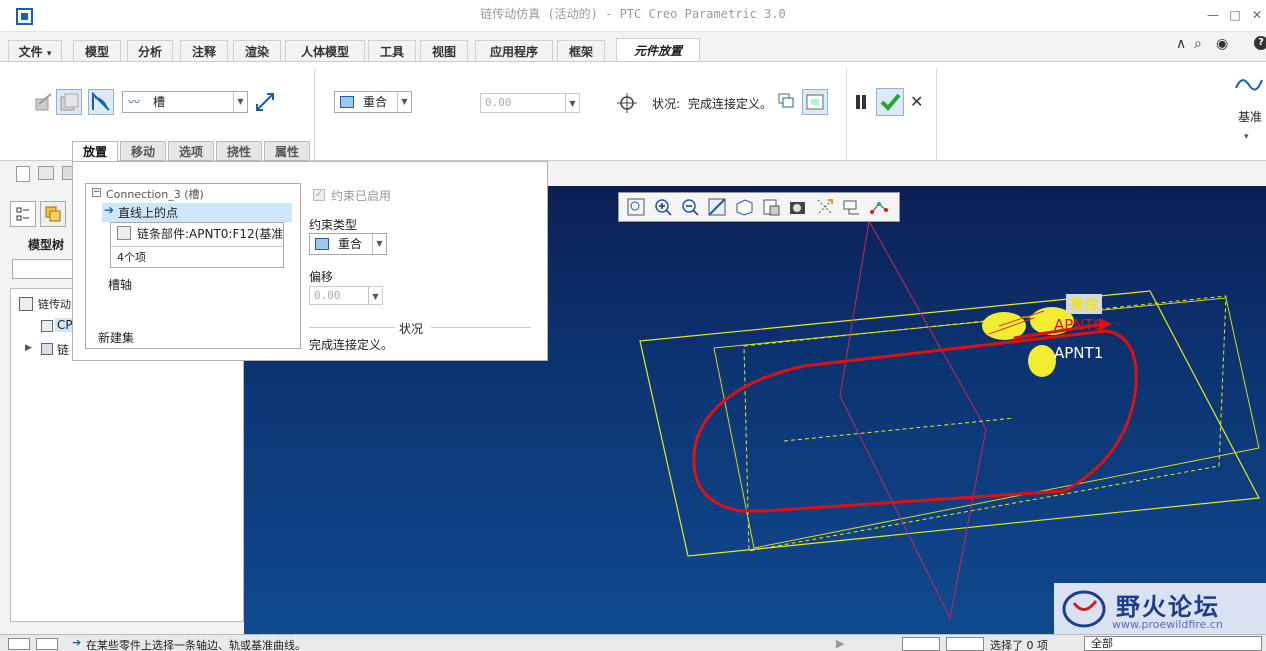 This screenshot has width=1266, height=651. What do you see at coordinates (1160, 608) in the screenshot?
I see `watermark: 野火论坛 www.proewildfire.cn` at bounding box center [1160, 608].